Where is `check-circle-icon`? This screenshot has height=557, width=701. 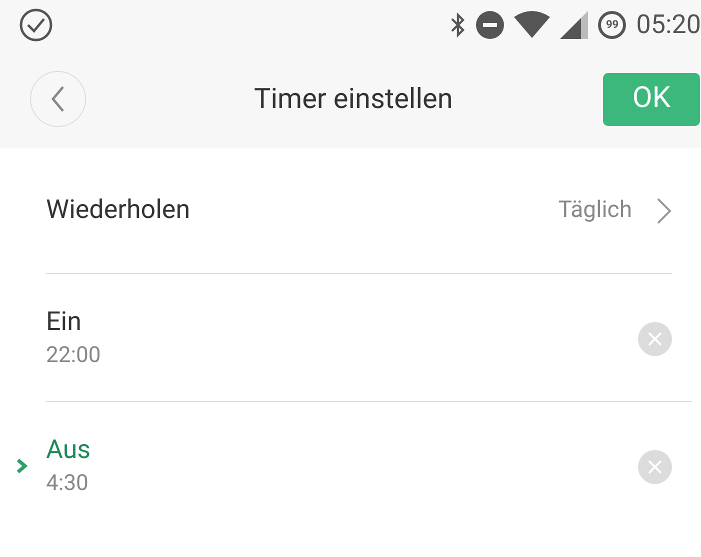
check-circle-icon is located at coordinates (36, 25).